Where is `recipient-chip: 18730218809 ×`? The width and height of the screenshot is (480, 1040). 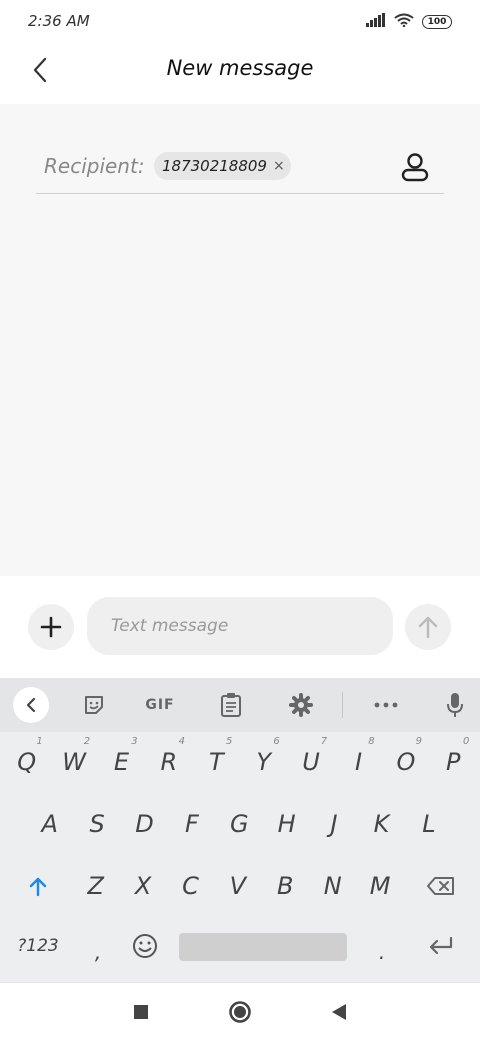
recipient-chip: 18730218809 × is located at coordinates (222, 166).